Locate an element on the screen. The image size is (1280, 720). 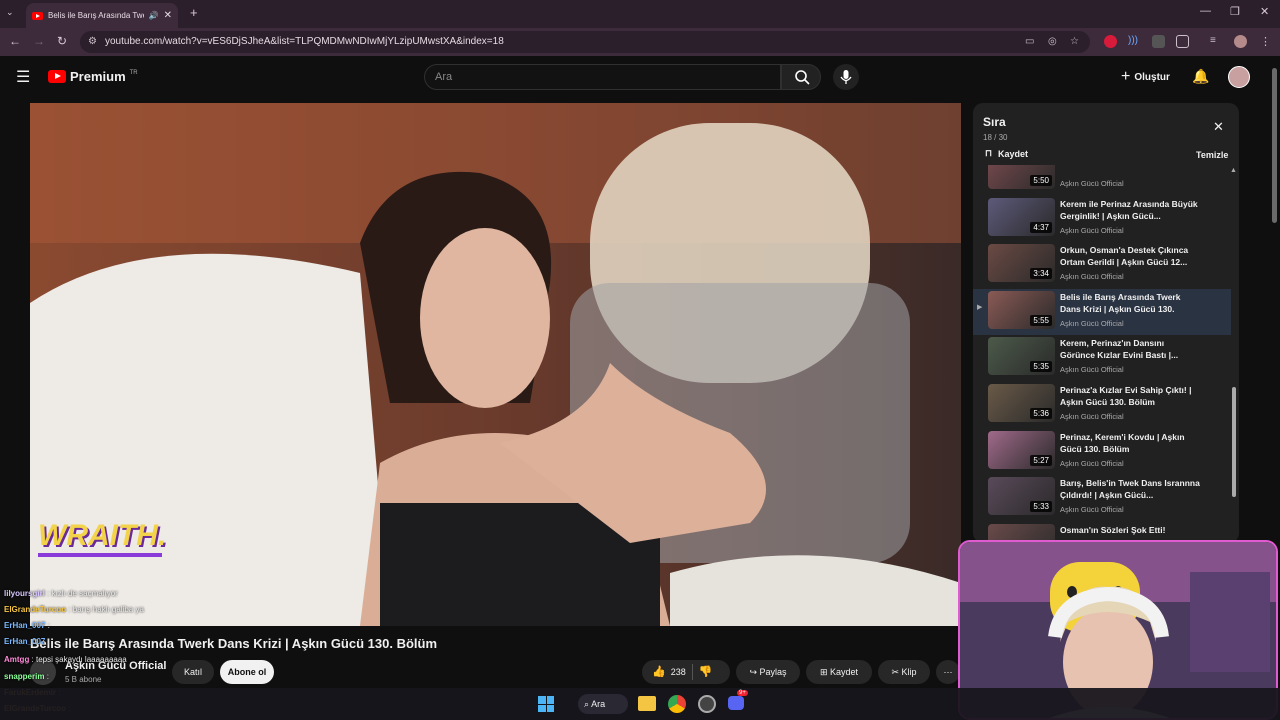
clip-label: Klip is located at coordinates (909, 672).